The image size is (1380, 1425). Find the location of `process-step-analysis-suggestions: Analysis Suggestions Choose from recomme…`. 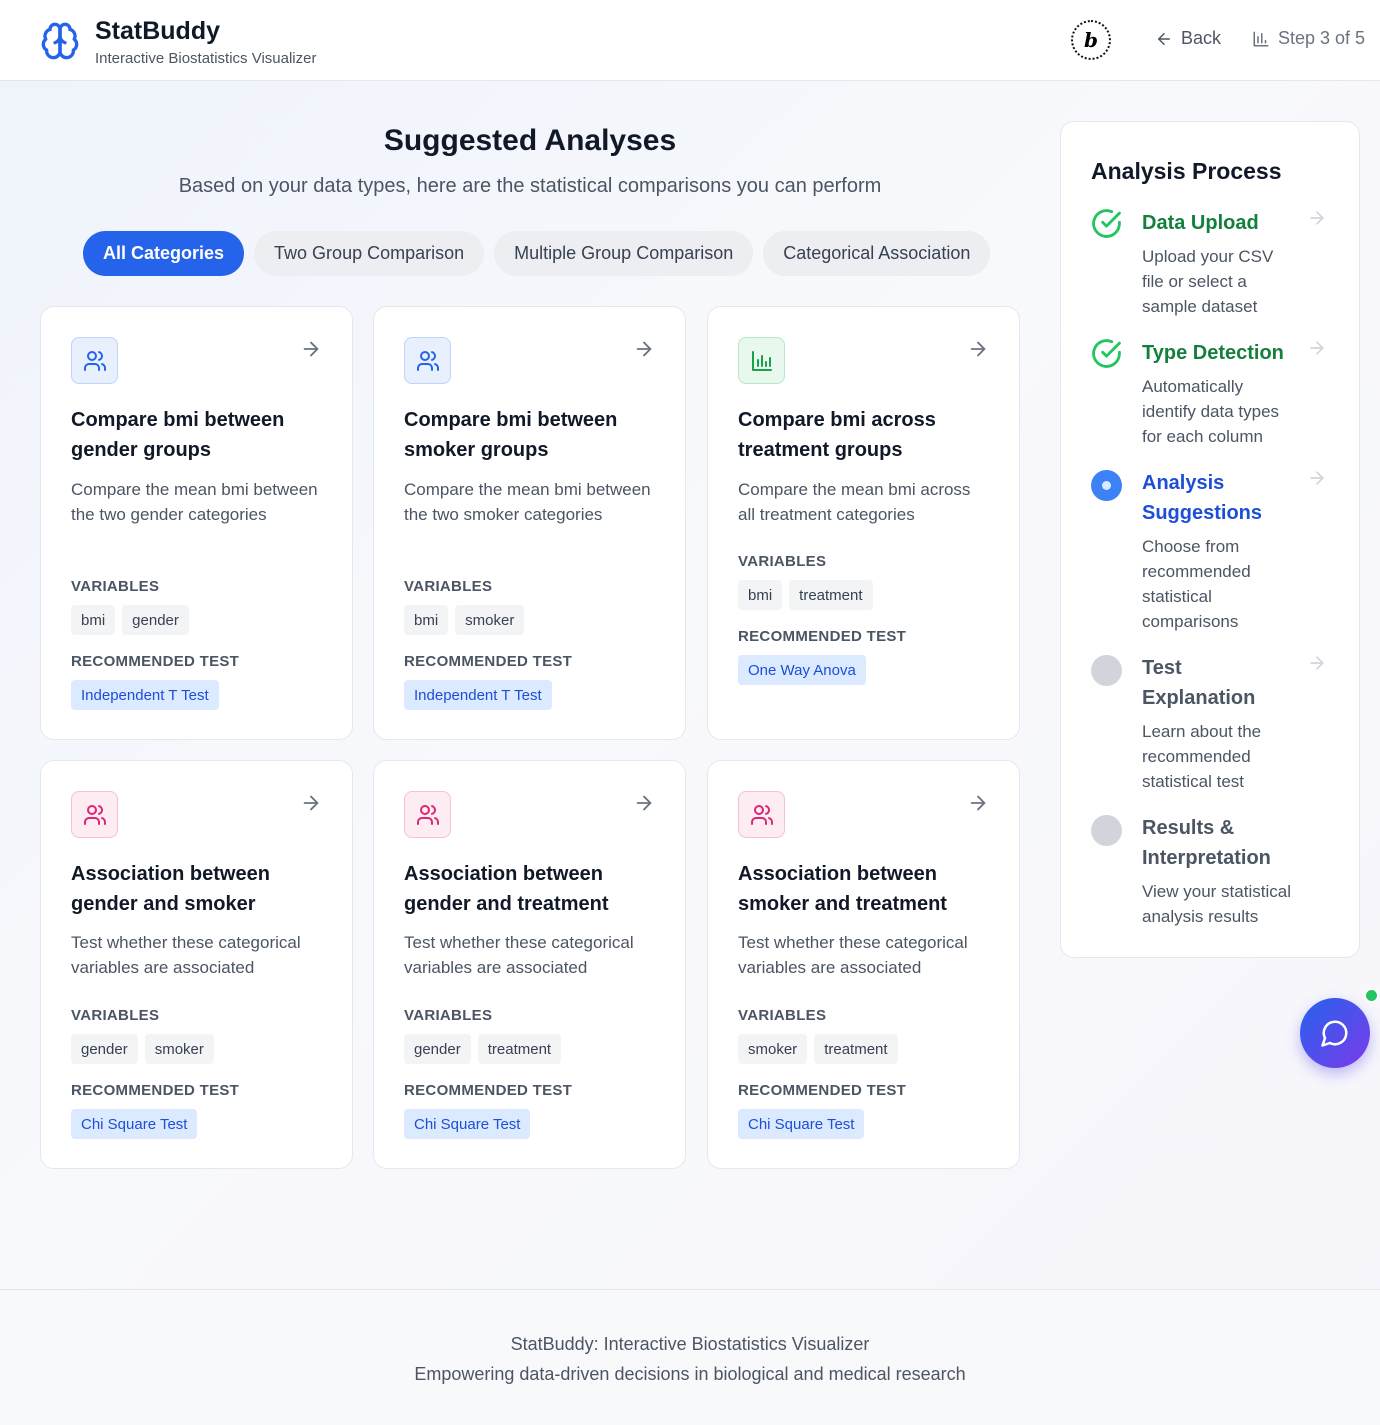

process-step-analysis-suggestions: Analysis Suggestions Choose from recomme… is located at coordinates (1216, 553).